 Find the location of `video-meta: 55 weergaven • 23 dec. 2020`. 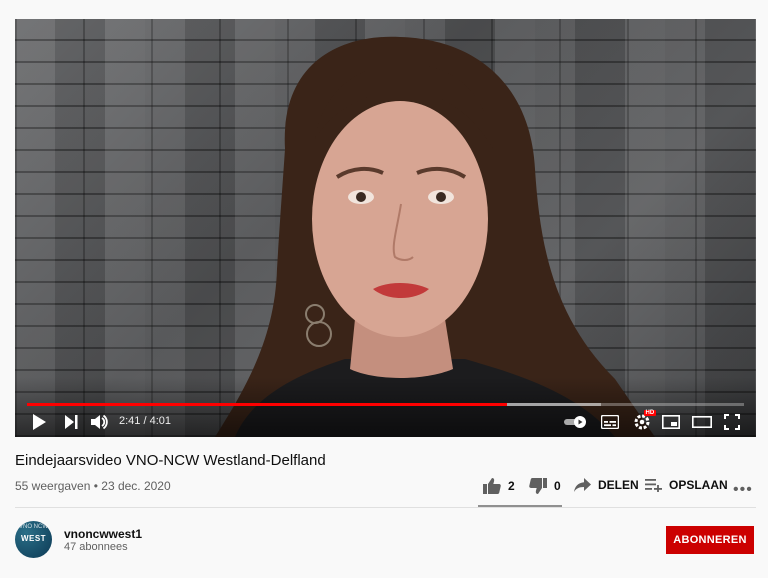

video-meta: 55 weergaven • 23 dec. 2020 is located at coordinates (93, 486).